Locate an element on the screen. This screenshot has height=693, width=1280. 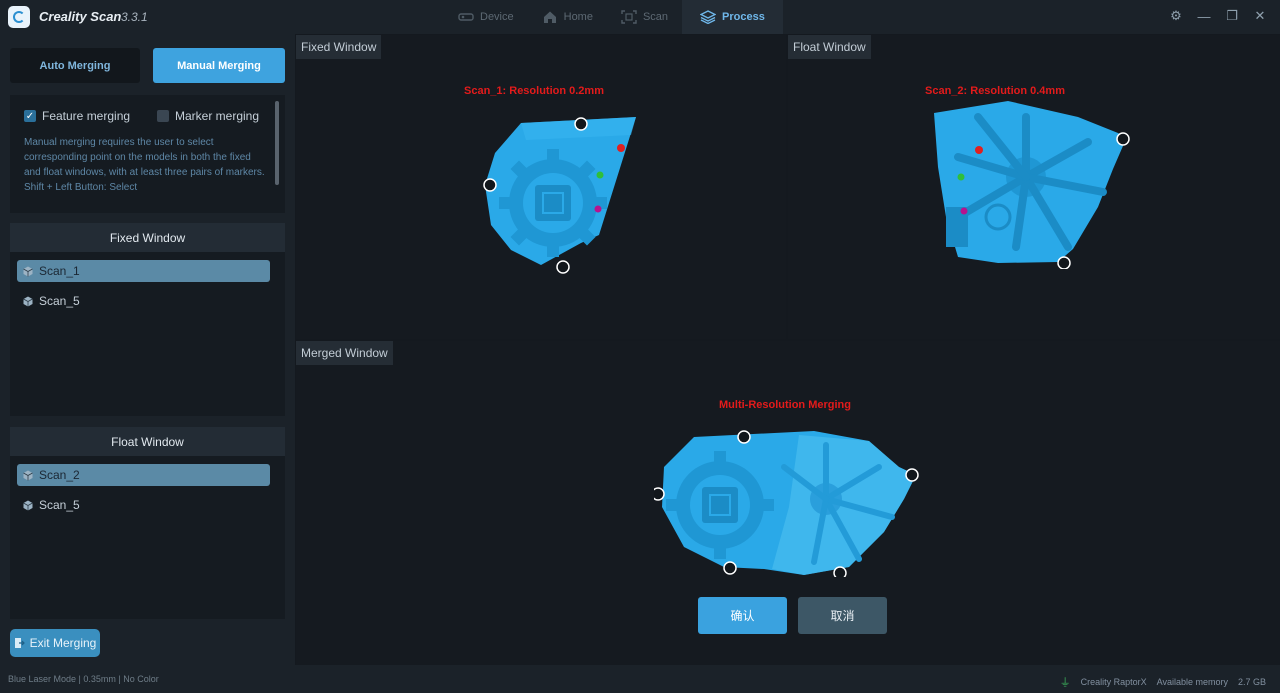
device-name: Creality RaptorX is located at coordinates (1113, 682).